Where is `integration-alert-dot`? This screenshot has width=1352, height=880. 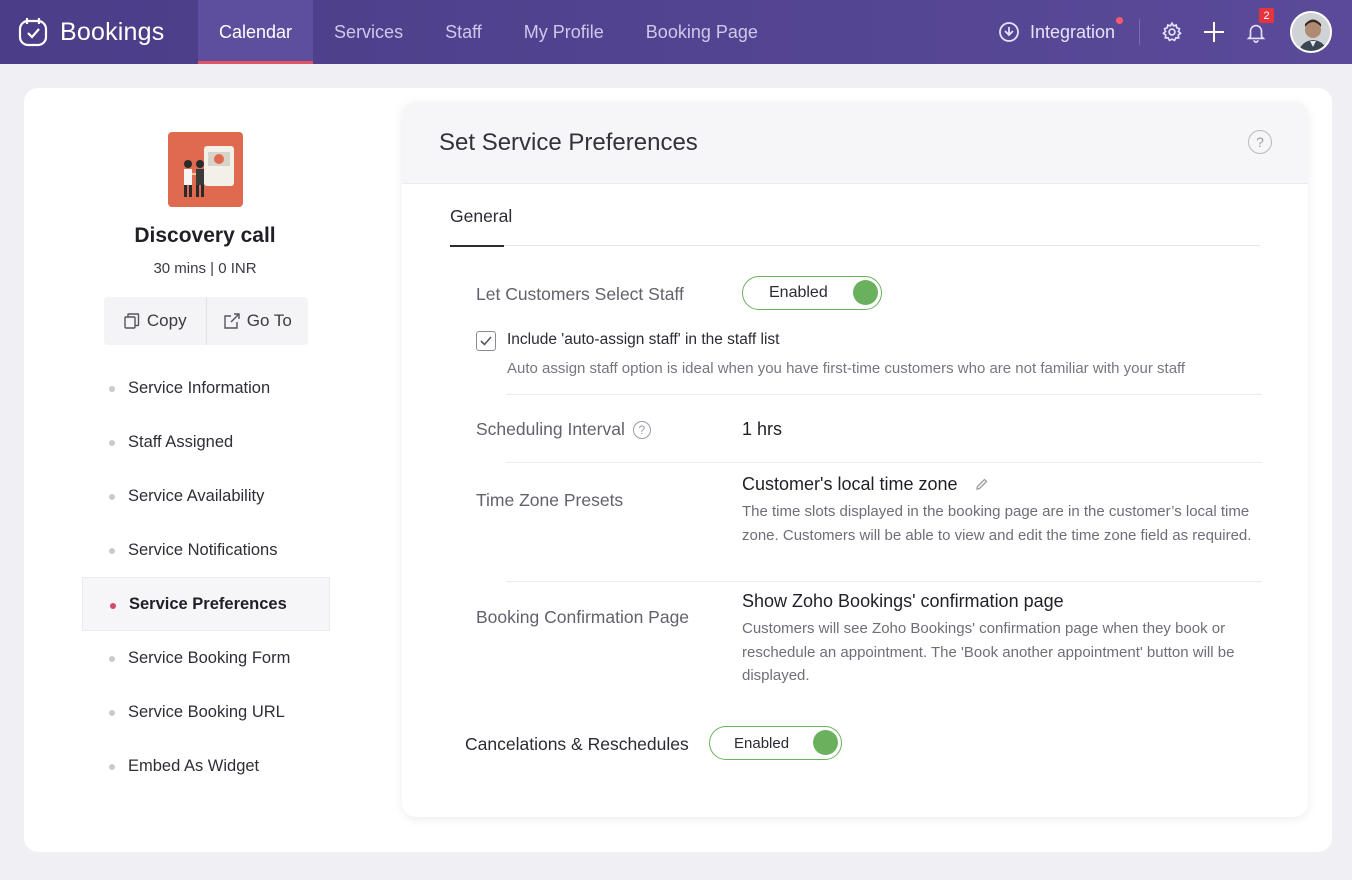
integration-alert-dot is located at coordinates (1119, 20).